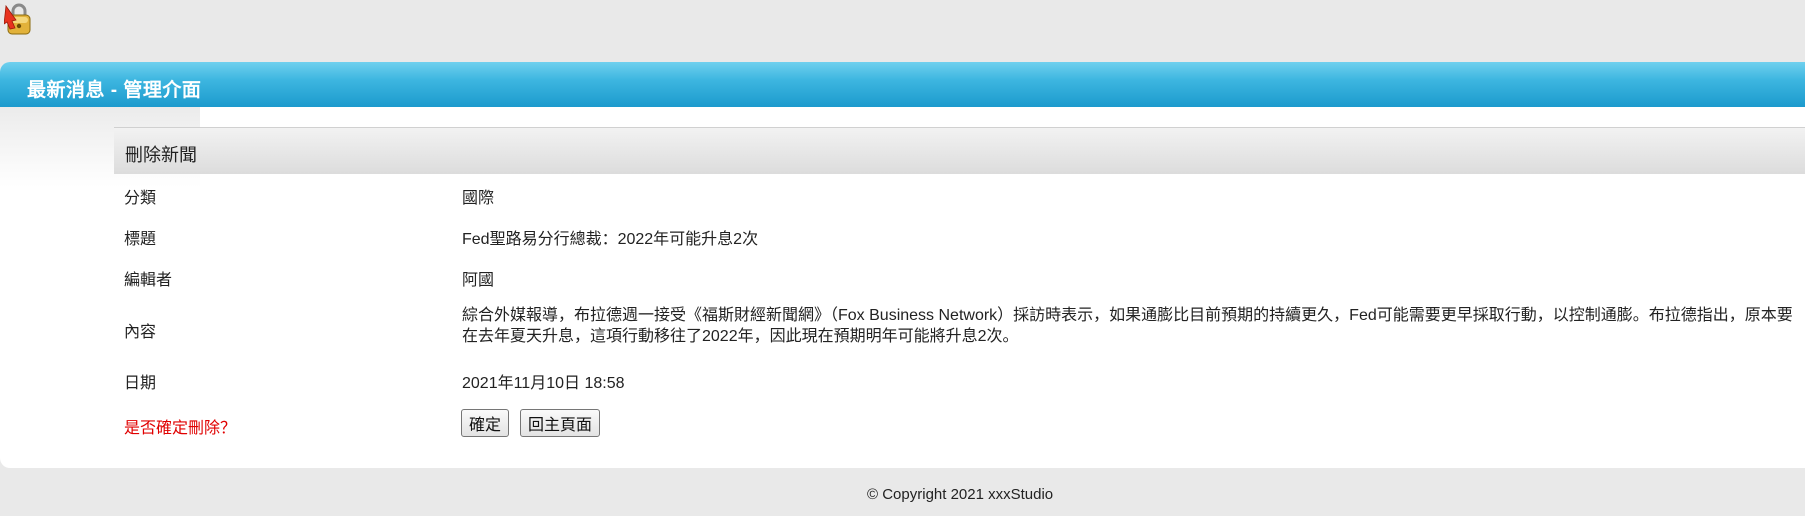 This screenshot has width=1805, height=516. What do you see at coordinates (902, 84) in the screenshot?
I see `panel-header: 最新消息 - 管理介面` at bounding box center [902, 84].